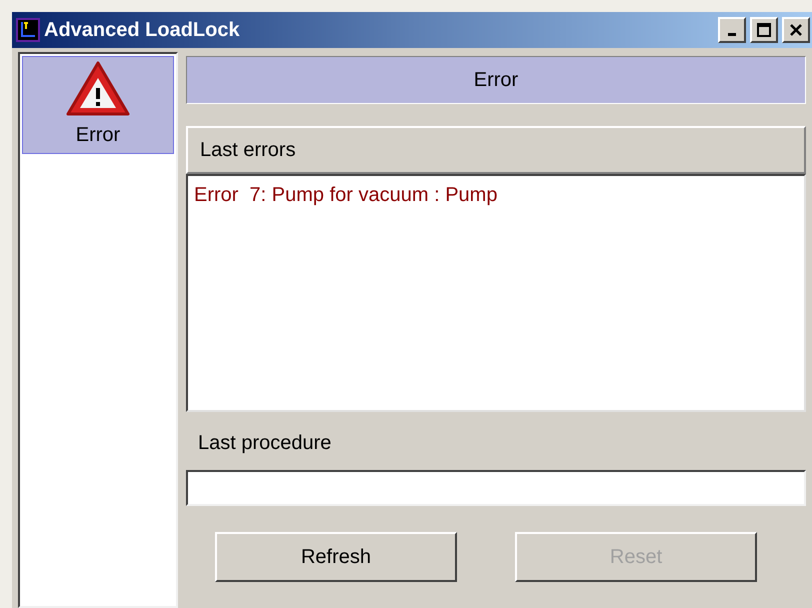 This screenshot has width=812, height=608. I want to click on window-title: Advanced LoadLock, so click(142, 30).